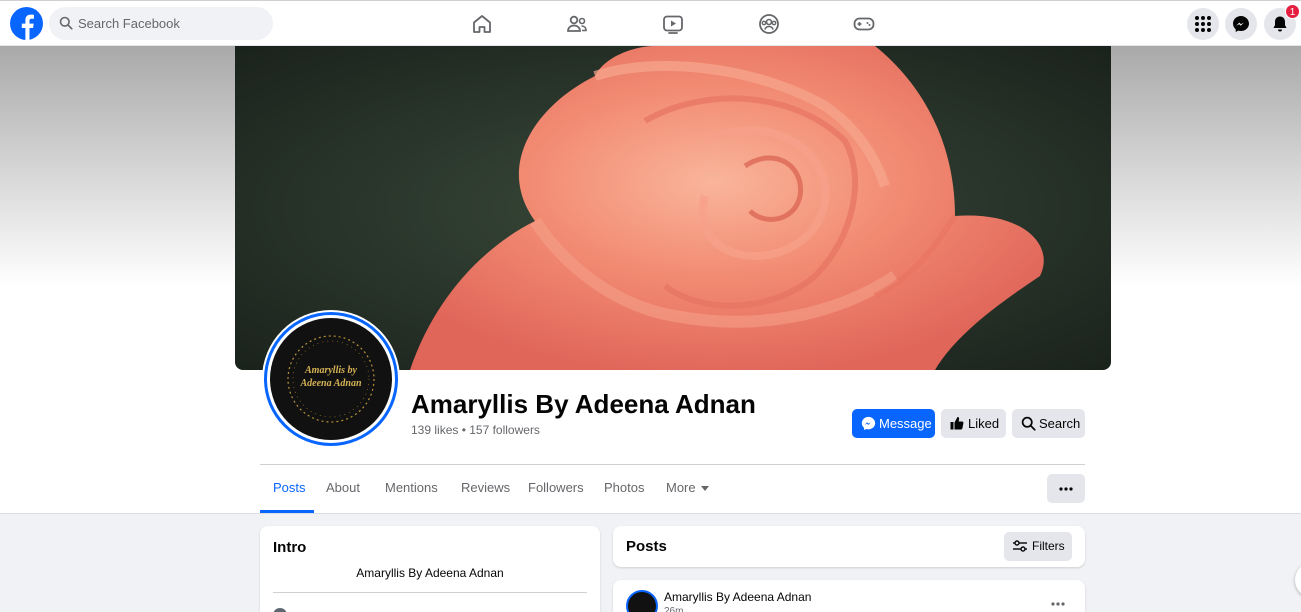 The image size is (1301, 612). I want to click on caret-down-icon, so click(704, 489).